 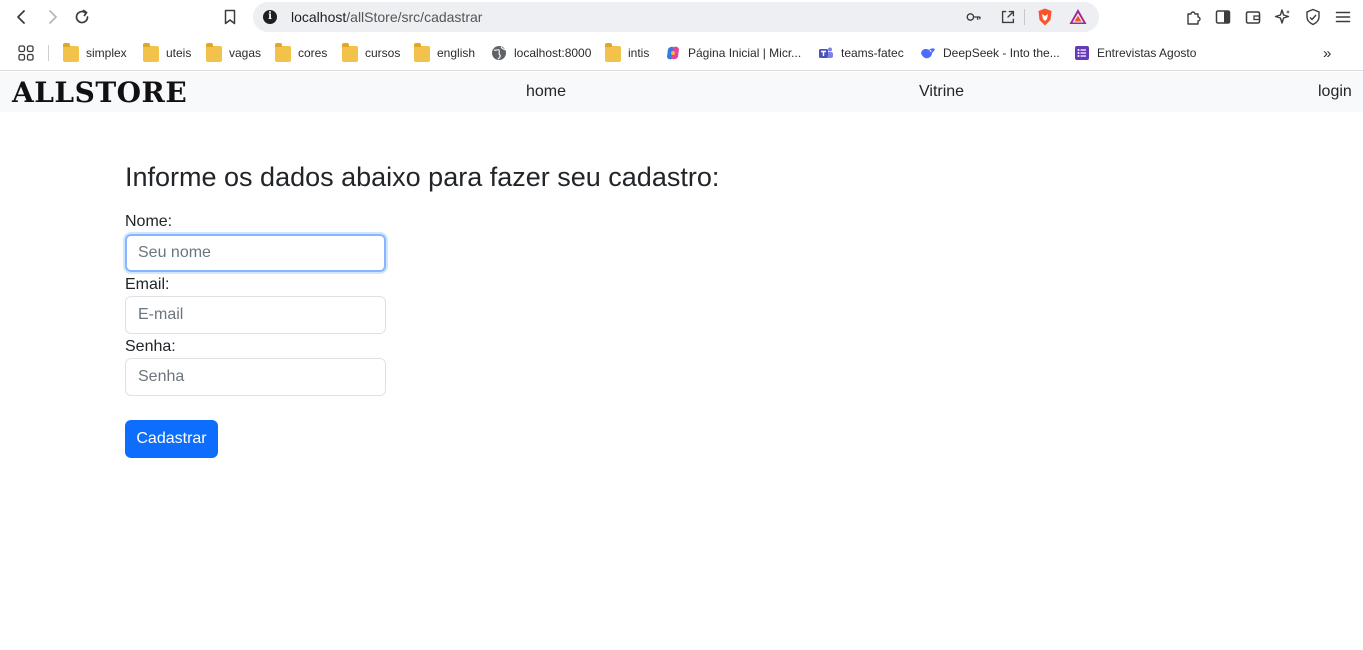 I want to click on bookmark-uteis: uteis, so click(x=167, y=52).